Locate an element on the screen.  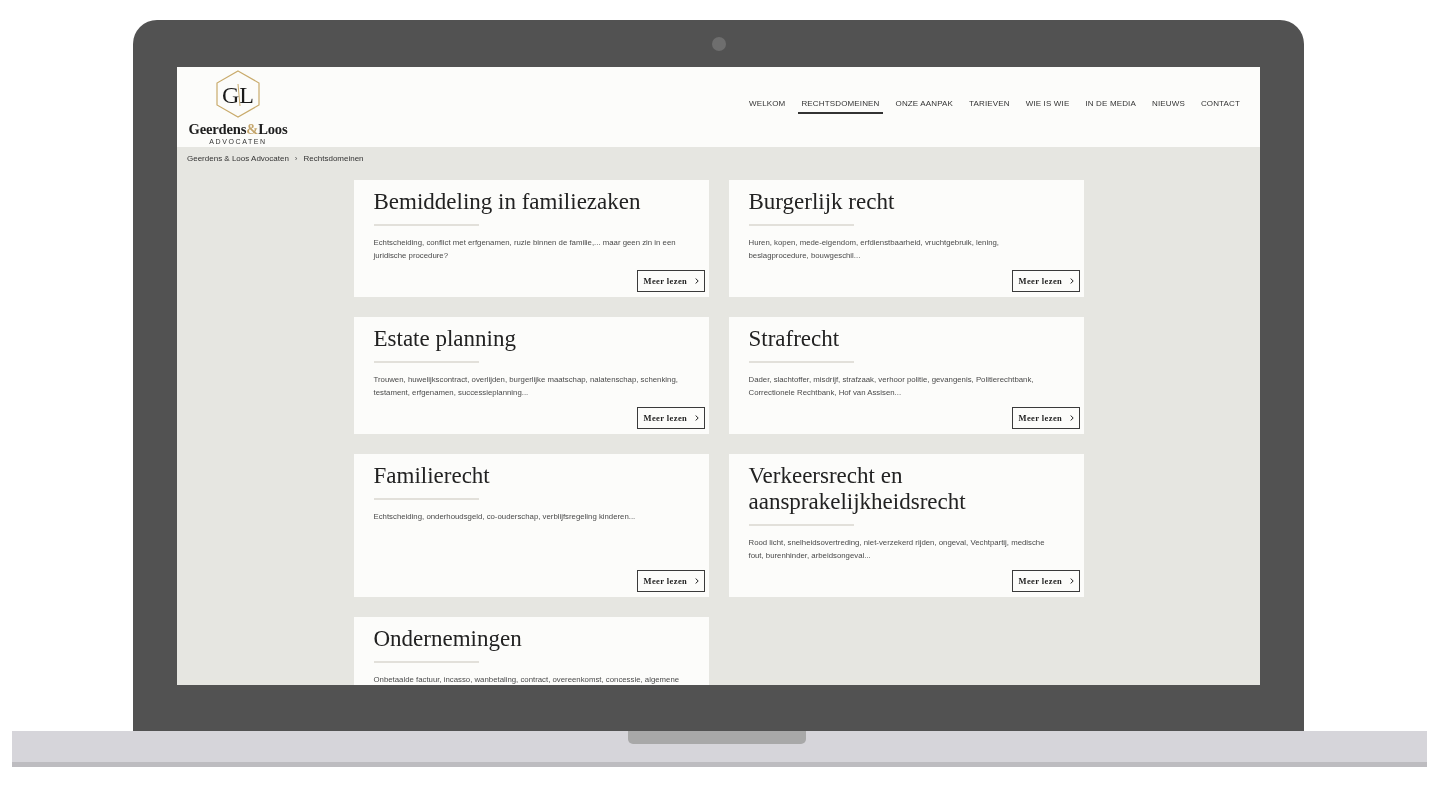
card-title: Burgerlijk recht is located at coordinates (822, 202).